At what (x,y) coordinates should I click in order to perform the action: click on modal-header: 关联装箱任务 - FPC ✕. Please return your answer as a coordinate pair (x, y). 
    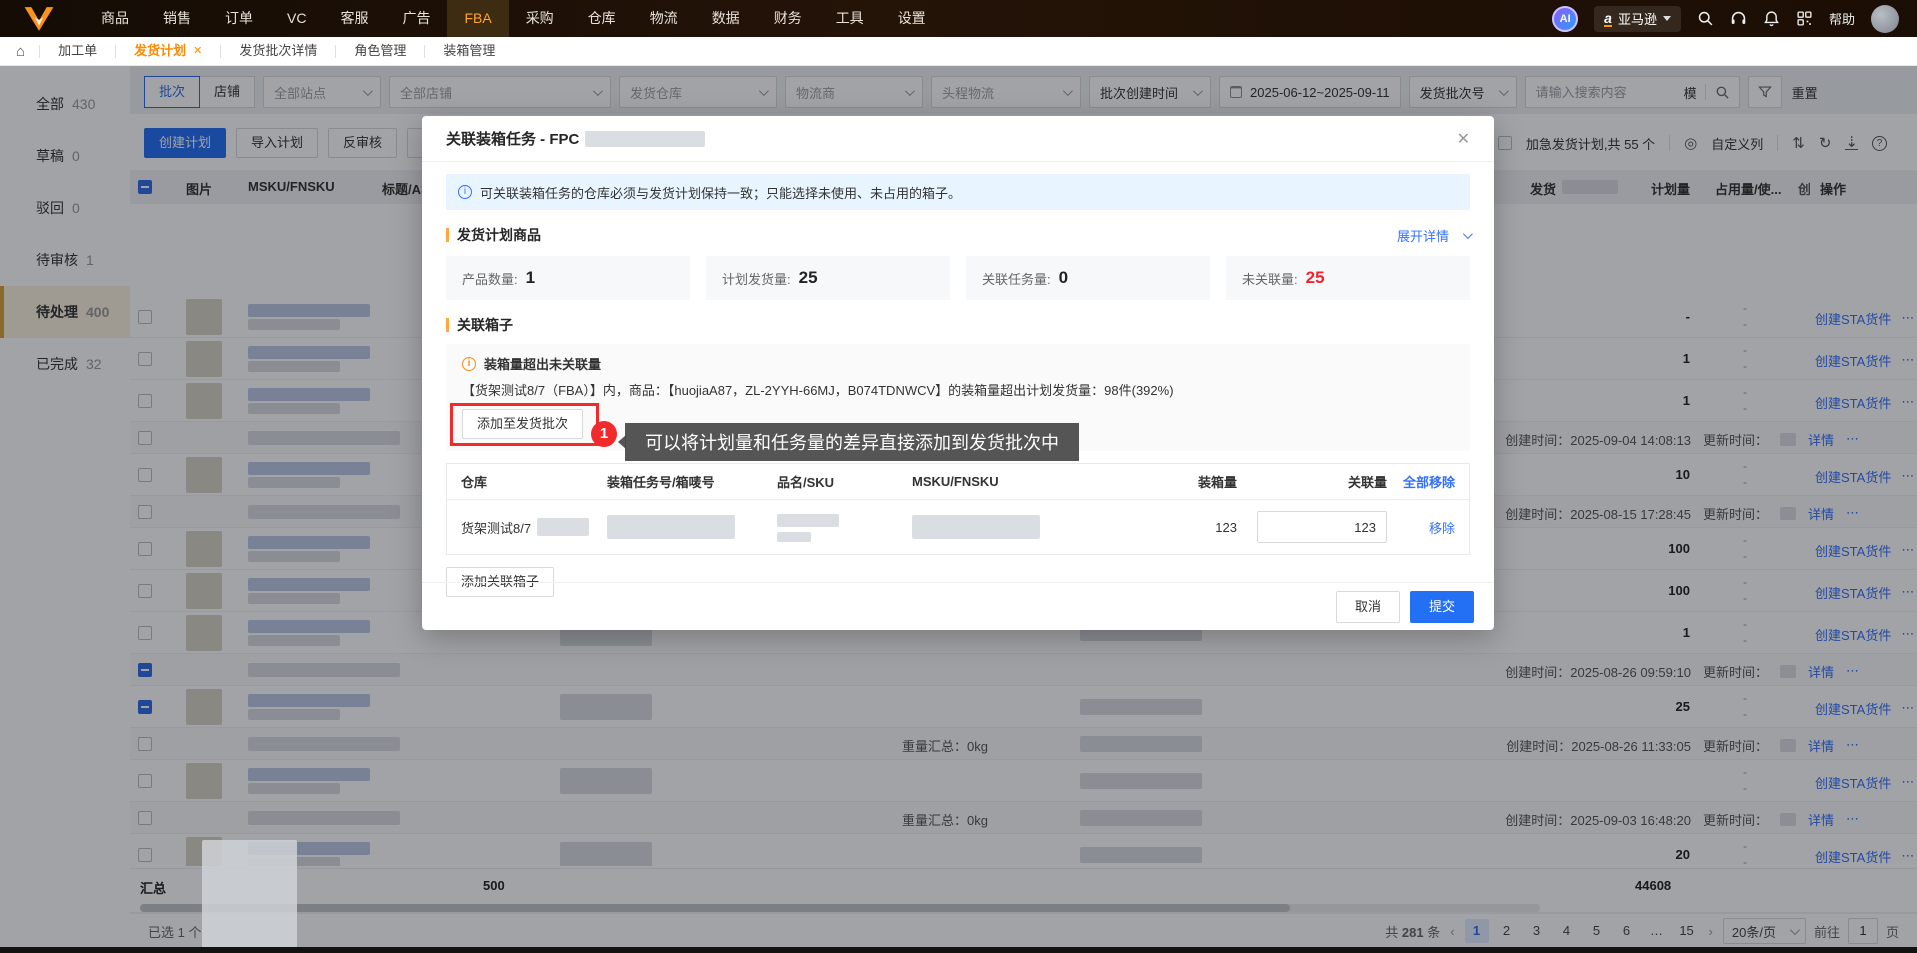
    Looking at the image, I should click on (958, 139).